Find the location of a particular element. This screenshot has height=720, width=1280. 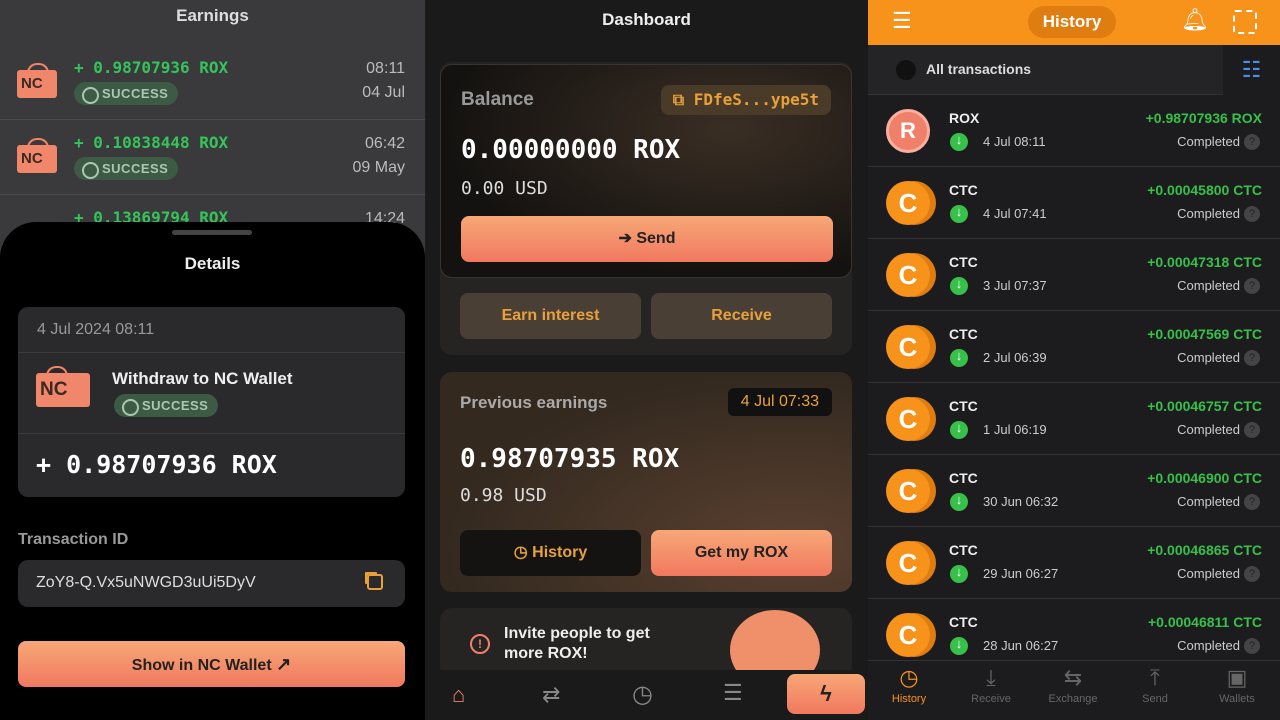

receive-icon: ⤓ is located at coordinates (991, 677).